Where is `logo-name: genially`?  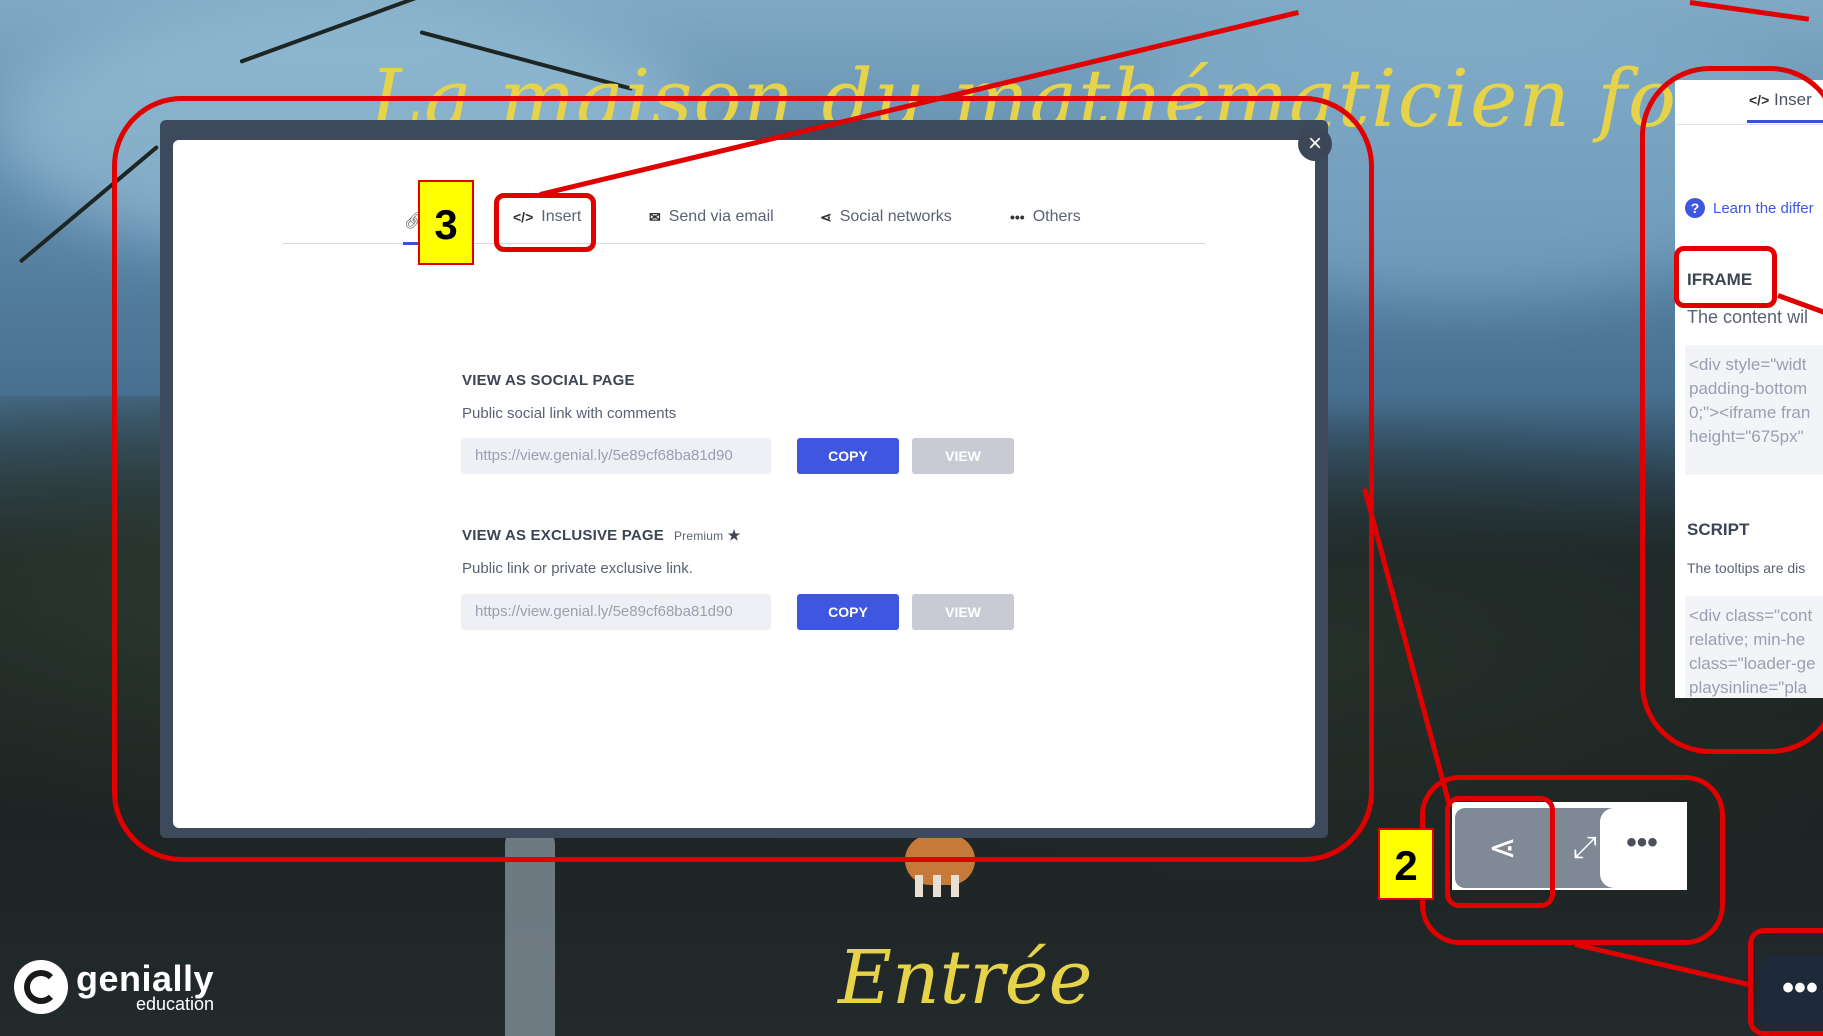 logo-name: genially is located at coordinates (145, 978).